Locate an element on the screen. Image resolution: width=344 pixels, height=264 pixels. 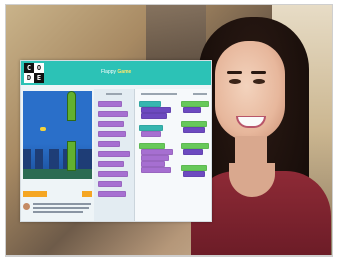
app-title-suffix: Game is located at coordinates (124, 72).